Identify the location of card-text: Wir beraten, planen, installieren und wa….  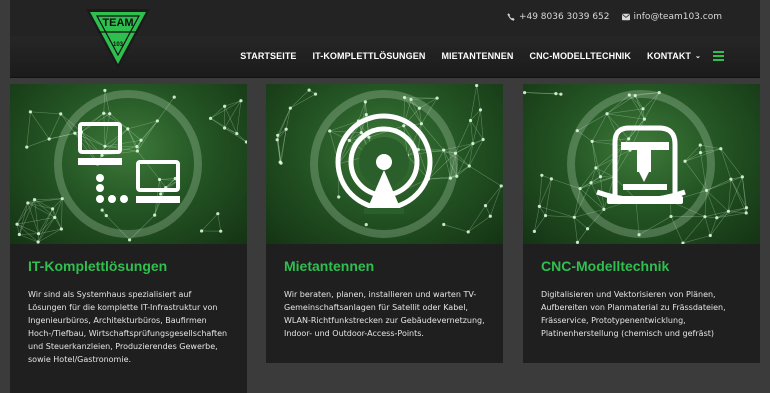
(384, 314).